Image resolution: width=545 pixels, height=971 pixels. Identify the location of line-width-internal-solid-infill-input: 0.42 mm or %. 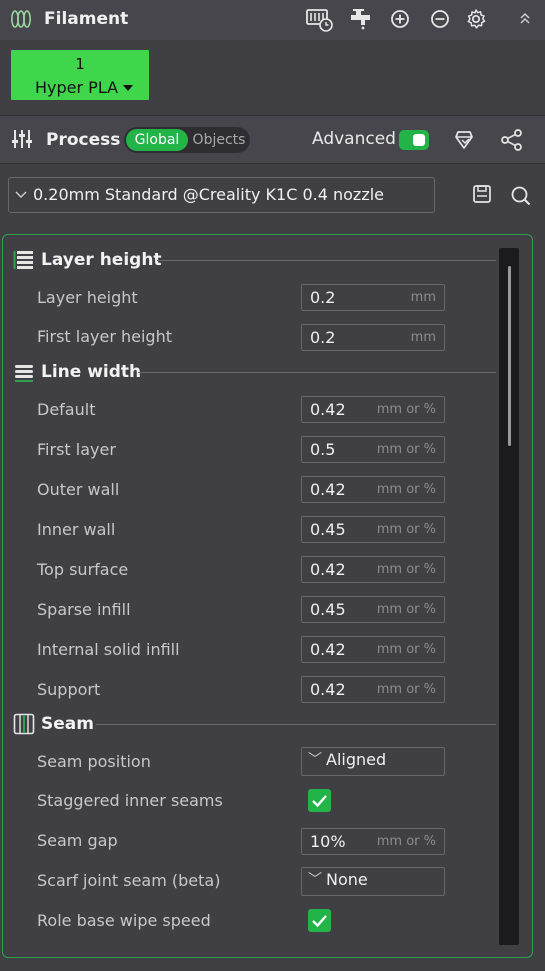
(373, 649).